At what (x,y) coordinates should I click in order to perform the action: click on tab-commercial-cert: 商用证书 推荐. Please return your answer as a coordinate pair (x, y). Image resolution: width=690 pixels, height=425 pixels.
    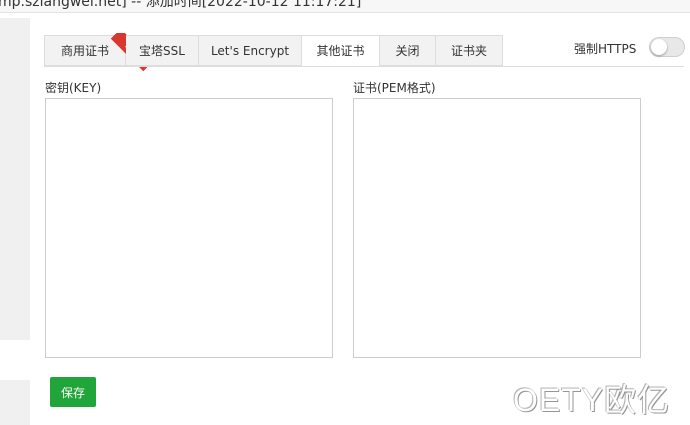
    Looking at the image, I should click on (95, 52).